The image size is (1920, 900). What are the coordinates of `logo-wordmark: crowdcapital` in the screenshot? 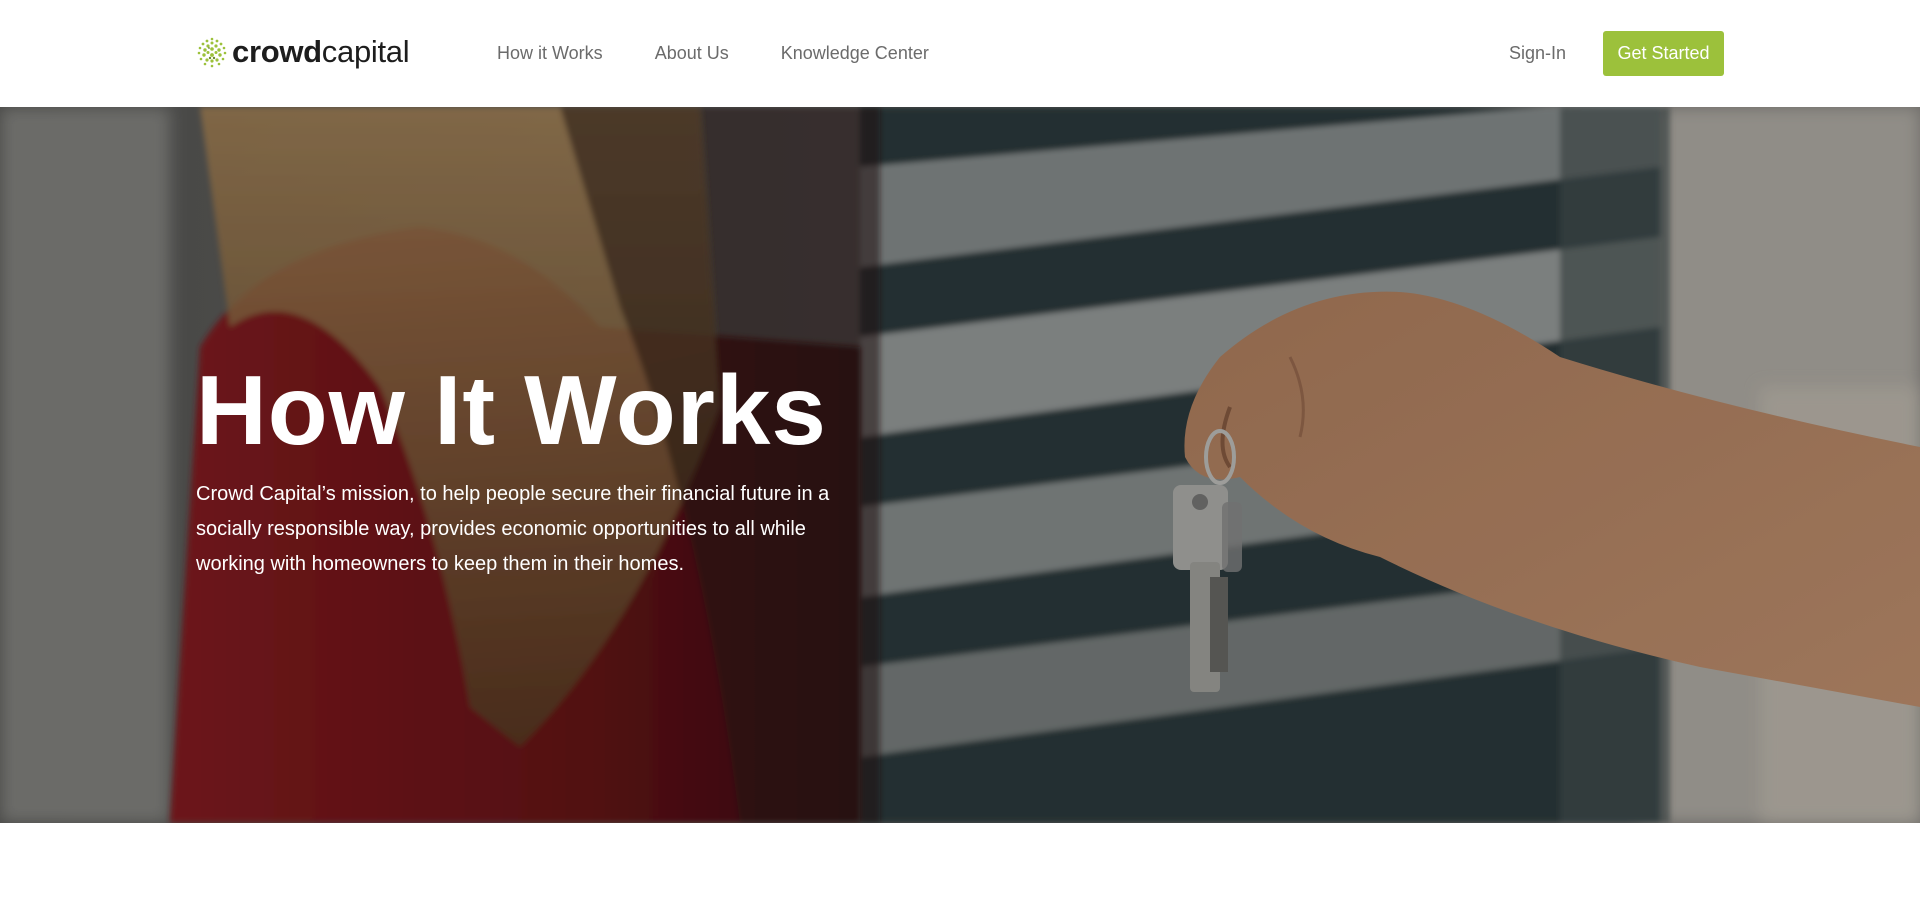 It's located at (321, 52).